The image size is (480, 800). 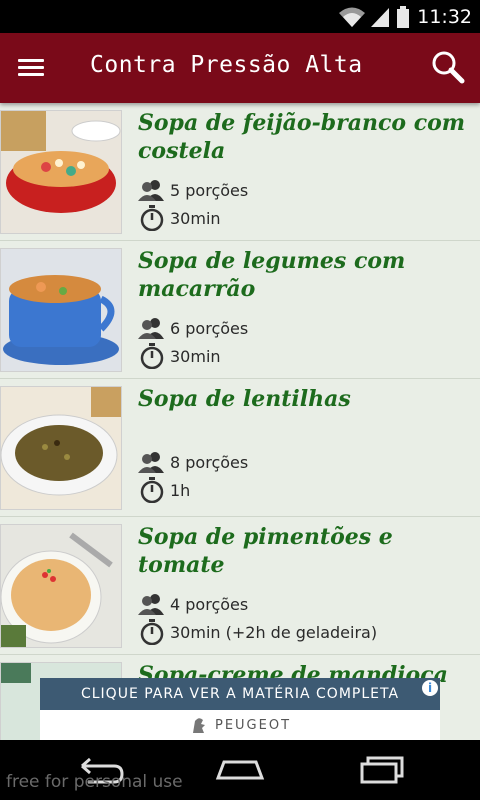 I want to click on recipe-servings: 4 porções, so click(x=193, y=604).